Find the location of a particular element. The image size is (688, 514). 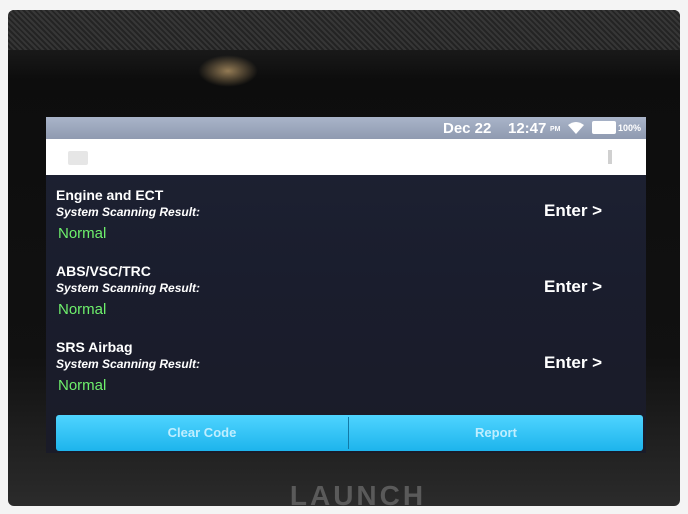

status-time: 12:47 is located at coordinates (527, 128).